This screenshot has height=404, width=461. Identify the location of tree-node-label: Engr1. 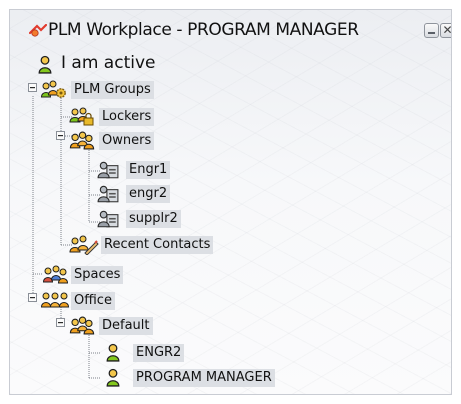
(148, 170).